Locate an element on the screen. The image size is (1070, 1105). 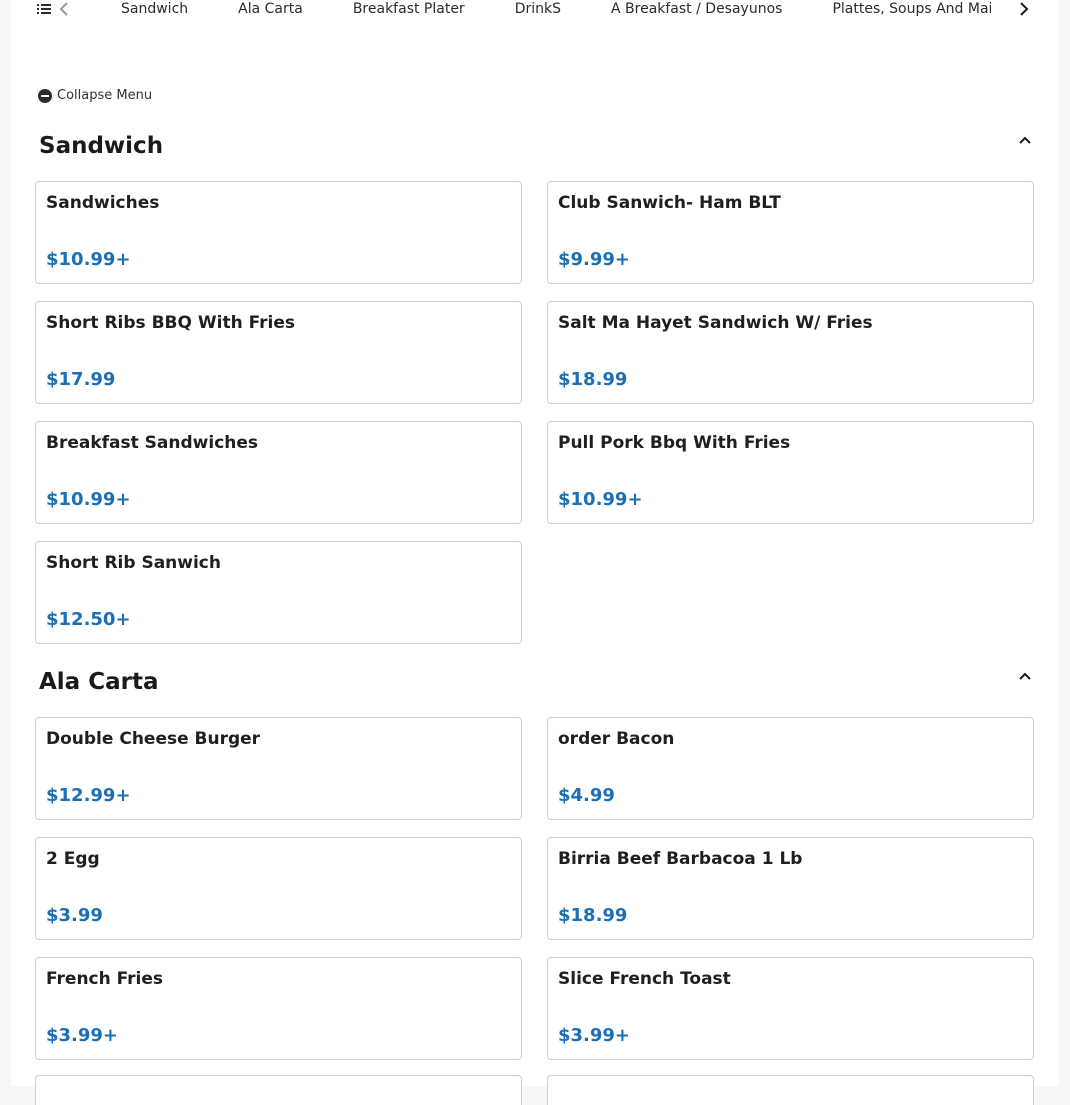
menu-item-card: Breakfast Sandwiches $10.99+ is located at coordinates (278, 472).